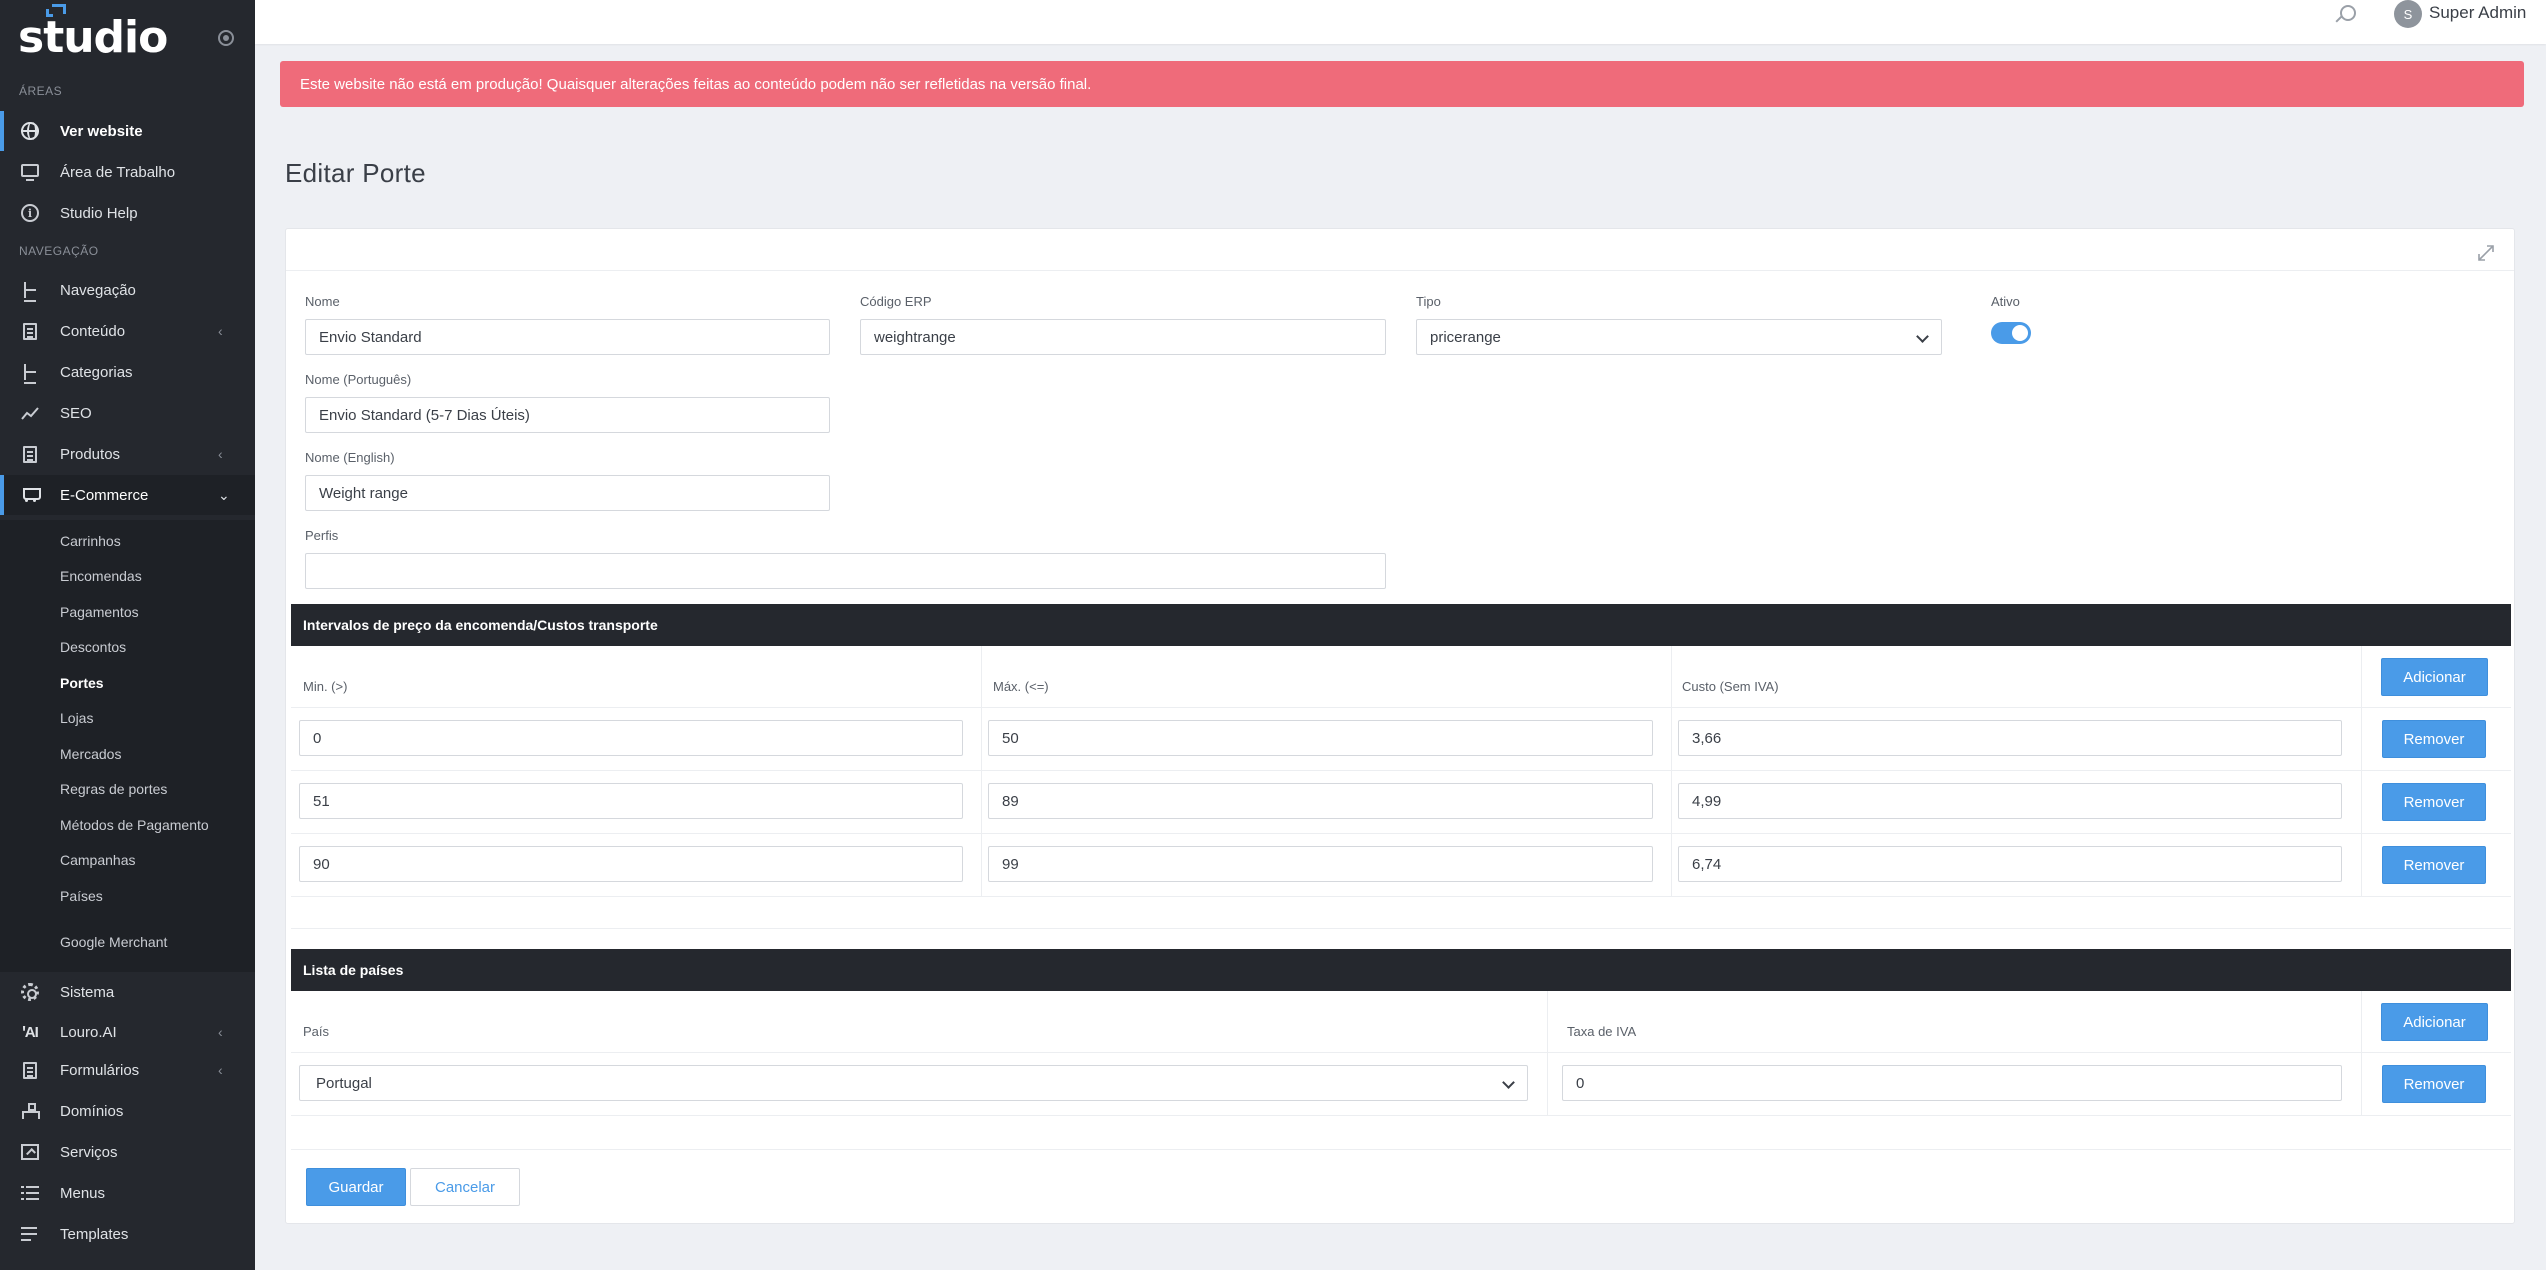 Image resolution: width=2546 pixels, height=1270 pixels. Describe the element at coordinates (355, 173) in the screenshot. I see `page-title: Editar Porte` at that location.